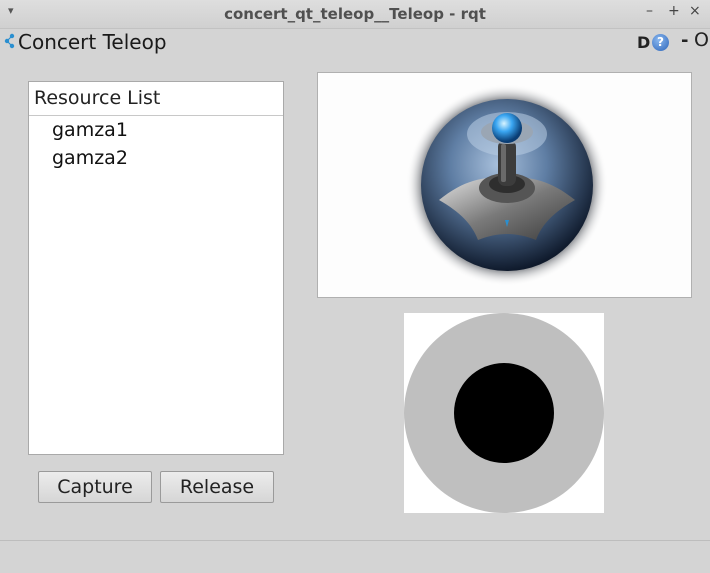 The image size is (710, 573). I want to click on plugin-title: Concert Teleop, so click(92, 42).